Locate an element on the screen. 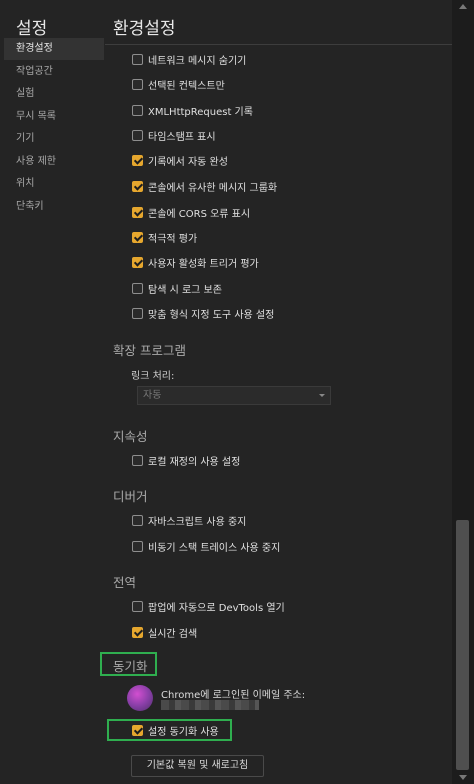 Image resolution: width=474 pixels, height=784 pixels. option-label: 콘솔에 CORS 오류 표시 is located at coordinates (199, 214).